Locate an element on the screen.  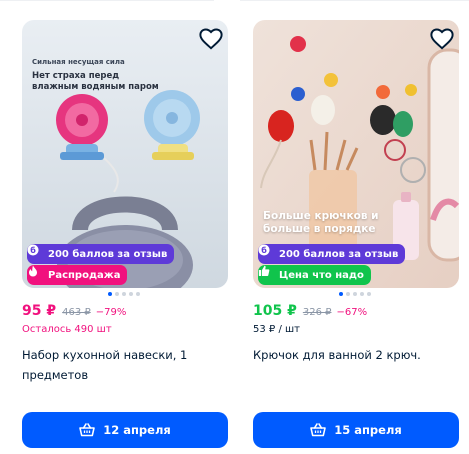
promo-badge: Распродажа is located at coordinates (77, 275).